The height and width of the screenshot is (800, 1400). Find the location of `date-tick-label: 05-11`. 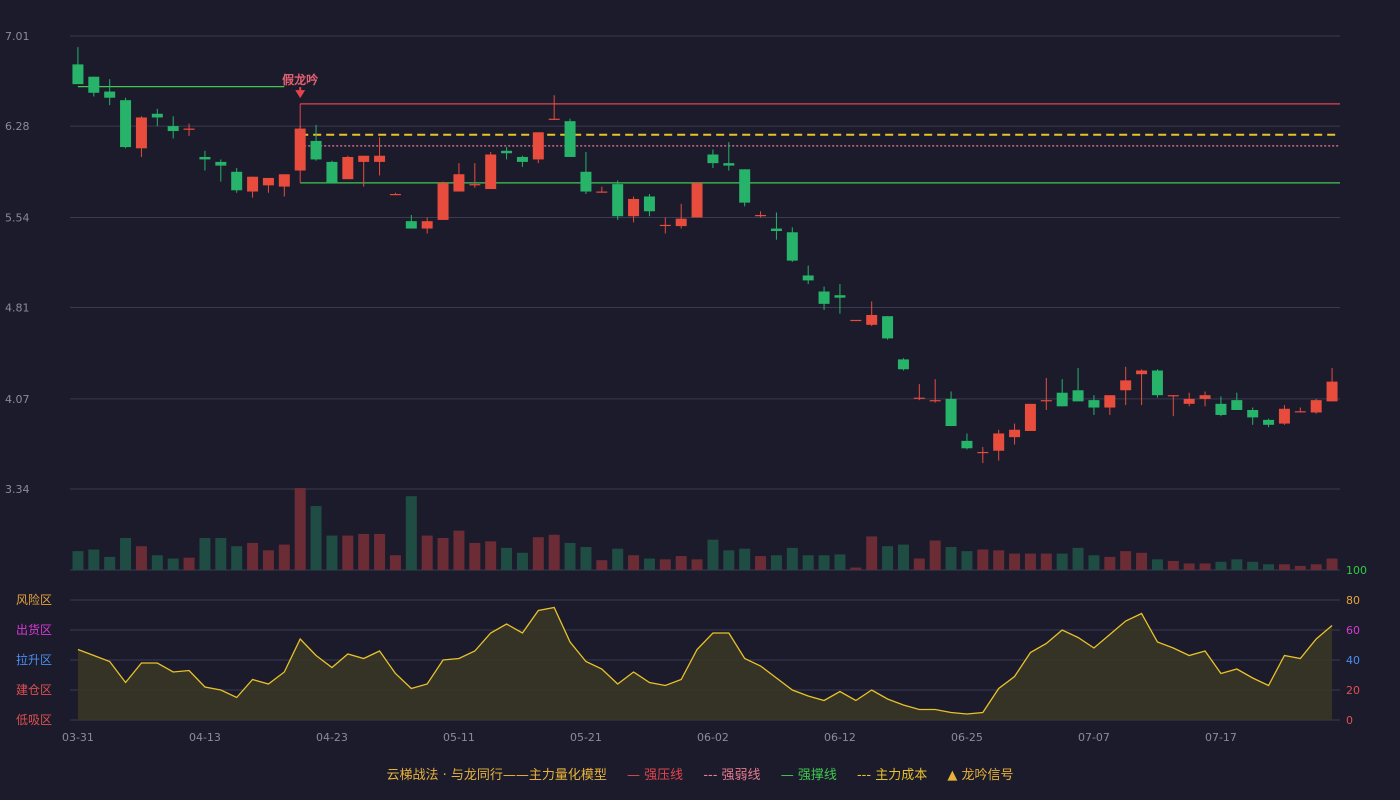

date-tick-label: 05-11 is located at coordinates (459, 737).